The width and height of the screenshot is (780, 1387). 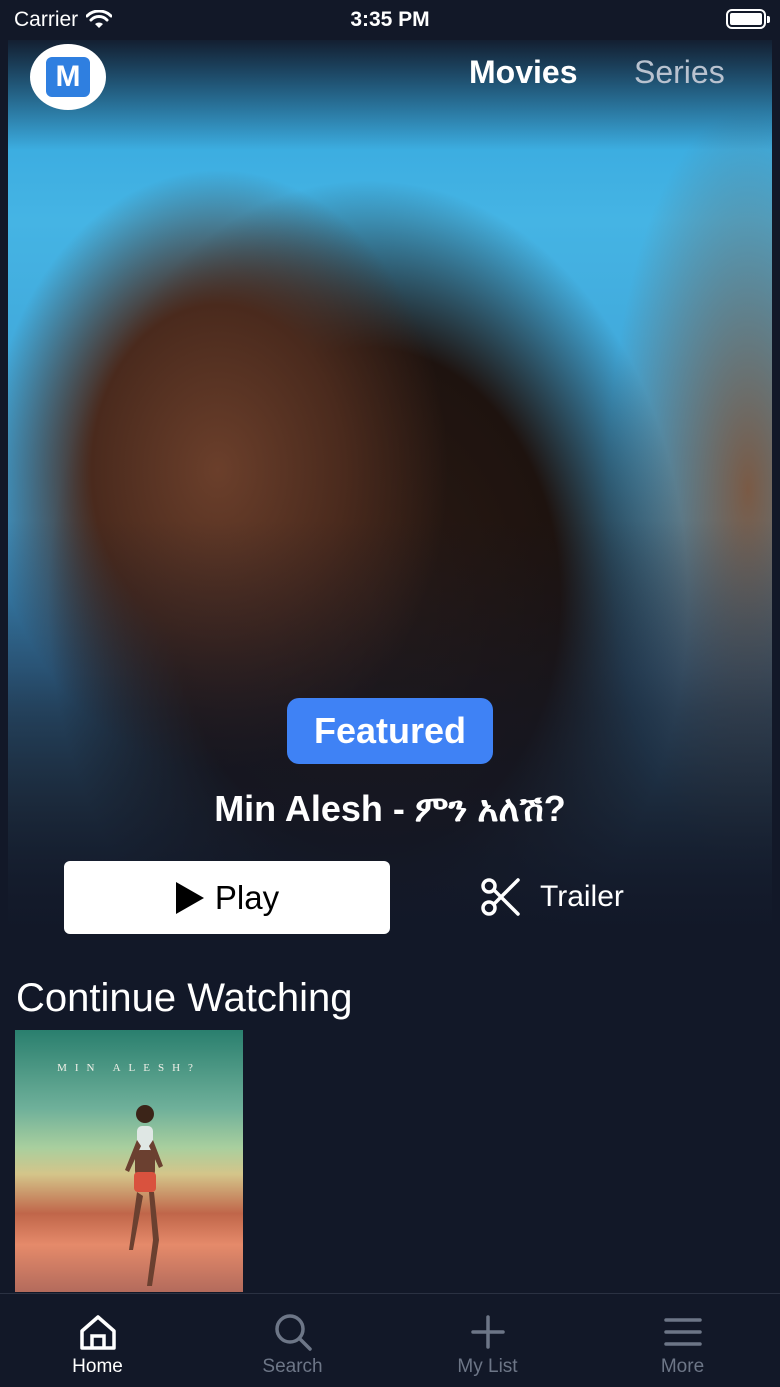 I want to click on featured-badge: Featured, so click(x=390, y=731).